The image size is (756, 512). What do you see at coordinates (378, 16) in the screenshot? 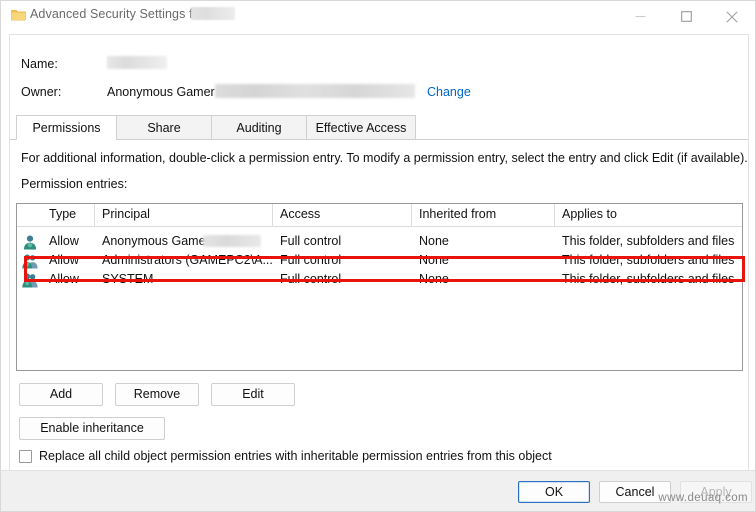
I see `title-bar: Advanced Security Settings for` at bounding box center [378, 16].